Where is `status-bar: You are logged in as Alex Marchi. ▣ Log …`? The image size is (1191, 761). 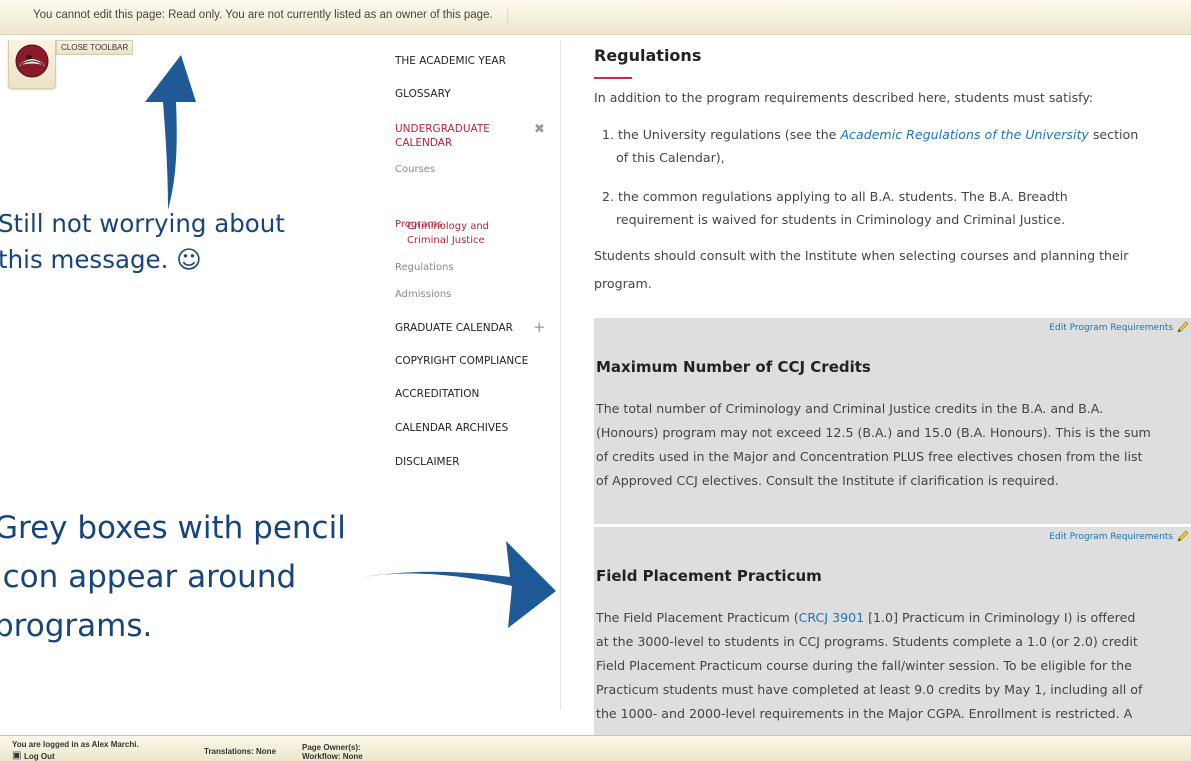
status-bar: You are logged in as Alex Marchi. ▣ Log … is located at coordinates (595, 748).